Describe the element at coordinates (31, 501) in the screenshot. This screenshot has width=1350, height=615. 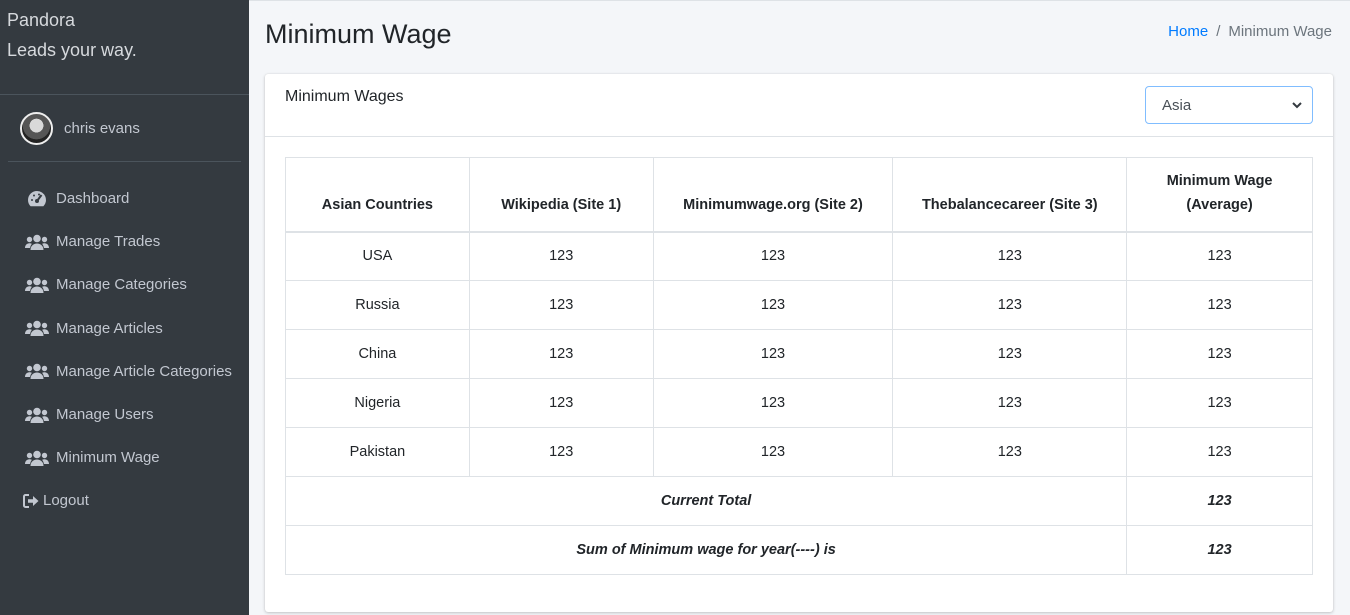
I see `sign-out-icon` at that location.